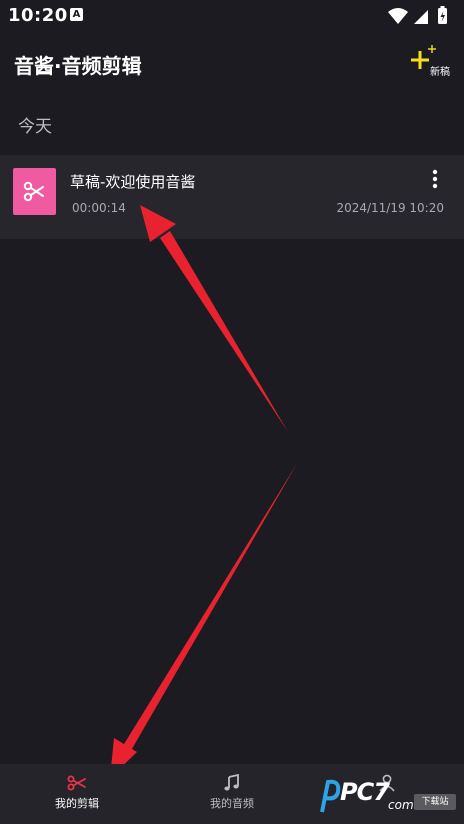 This screenshot has height=824, width=464. Describe the element at coordinates (330, 796) in the screenshot. I see `watermark-logo-icon` at that location.